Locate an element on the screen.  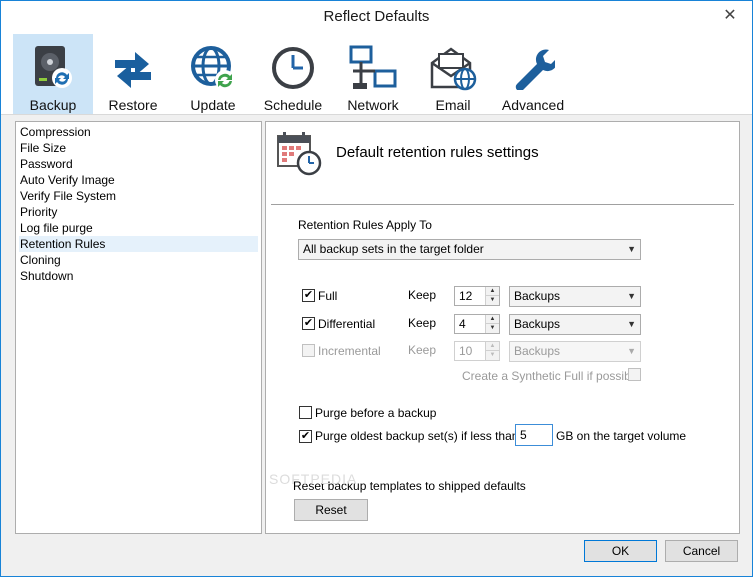
differential-checkbox: ✔ is located at coordinates (308, 323).